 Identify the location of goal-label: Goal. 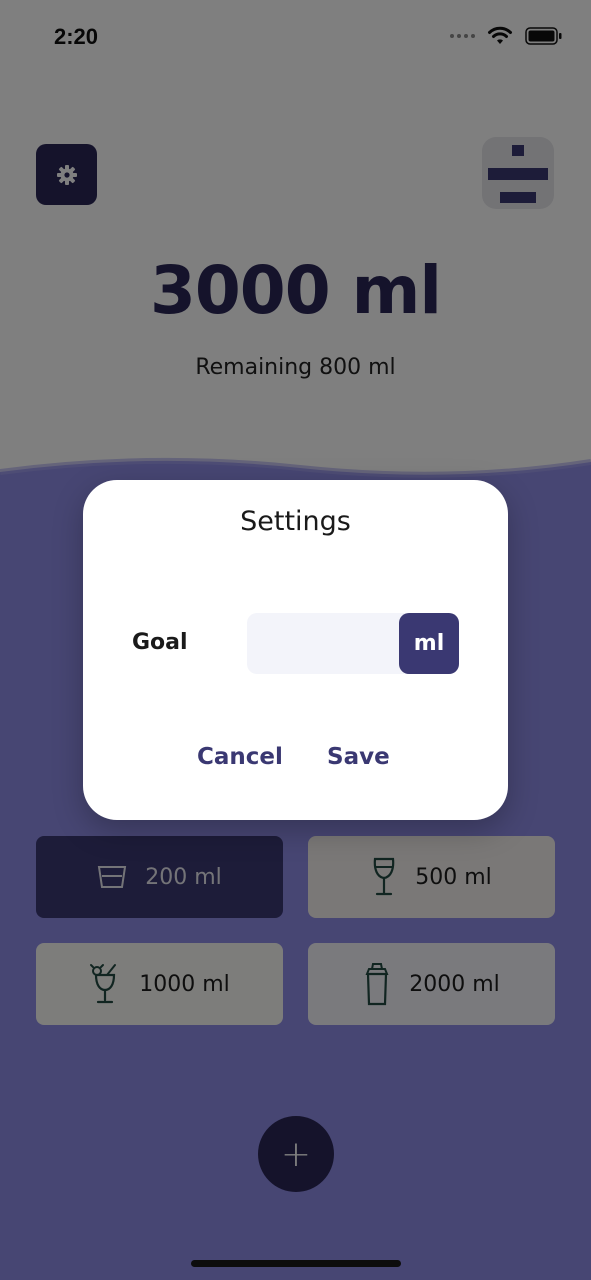
(160, 642).